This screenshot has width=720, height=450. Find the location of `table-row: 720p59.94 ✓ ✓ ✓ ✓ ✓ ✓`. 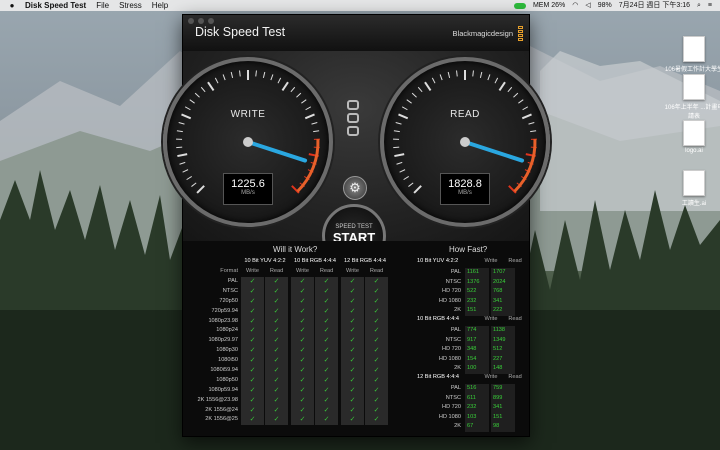

table-row: 720p59.94 ✓ ✓ ✓ ✓ ✓ ✓ is located at coordinates (299, 311).